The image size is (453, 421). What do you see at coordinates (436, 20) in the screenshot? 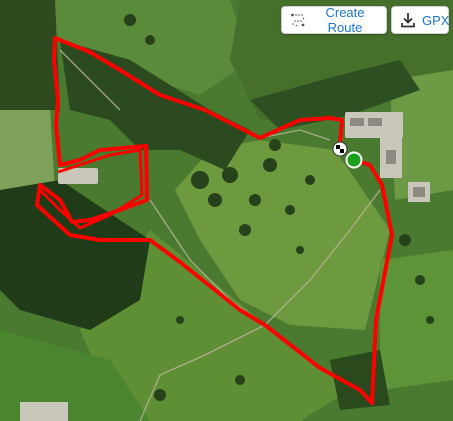
I see `gpx-label: GPX` at bounding box center [436, 20].